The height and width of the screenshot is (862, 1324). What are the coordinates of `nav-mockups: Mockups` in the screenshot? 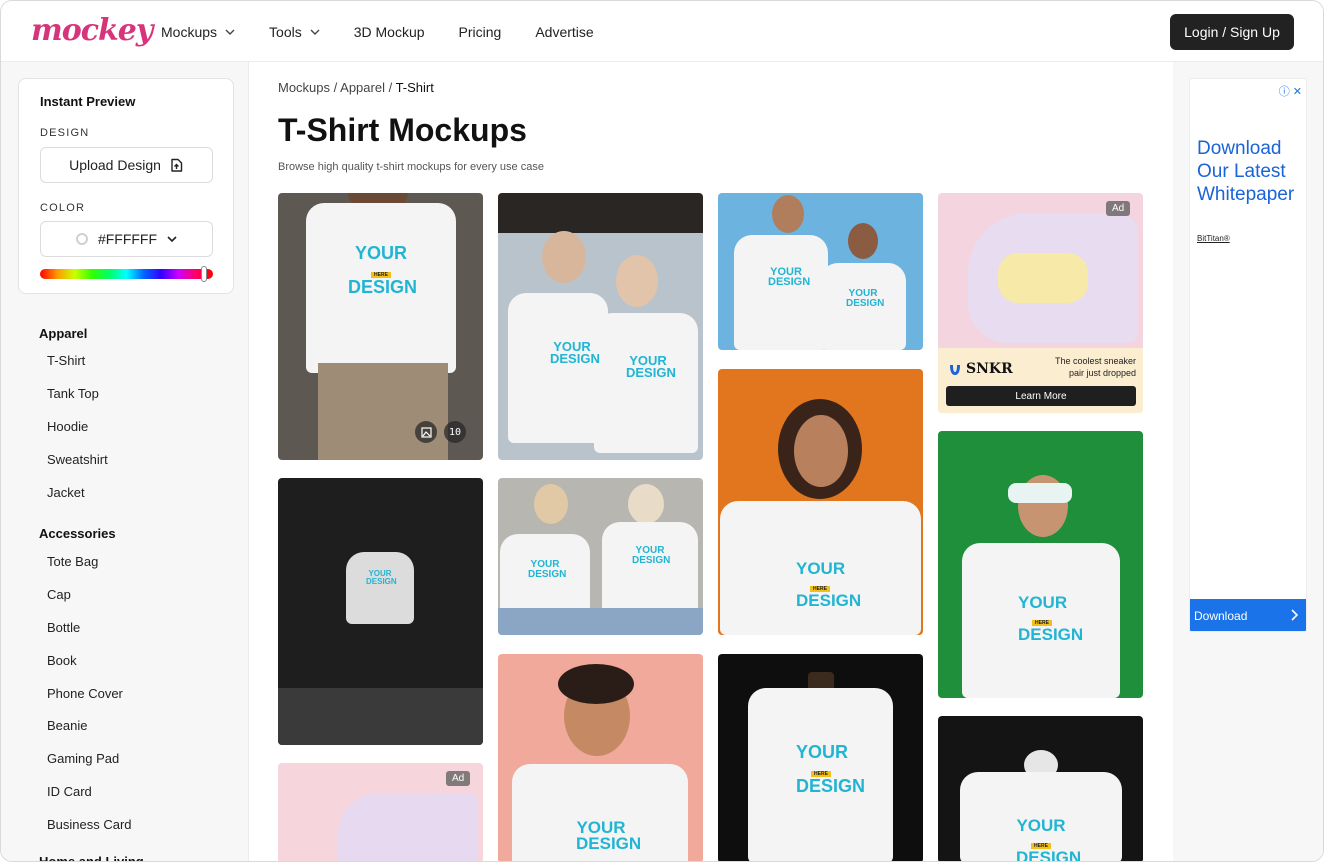 It's located at (198, 32).